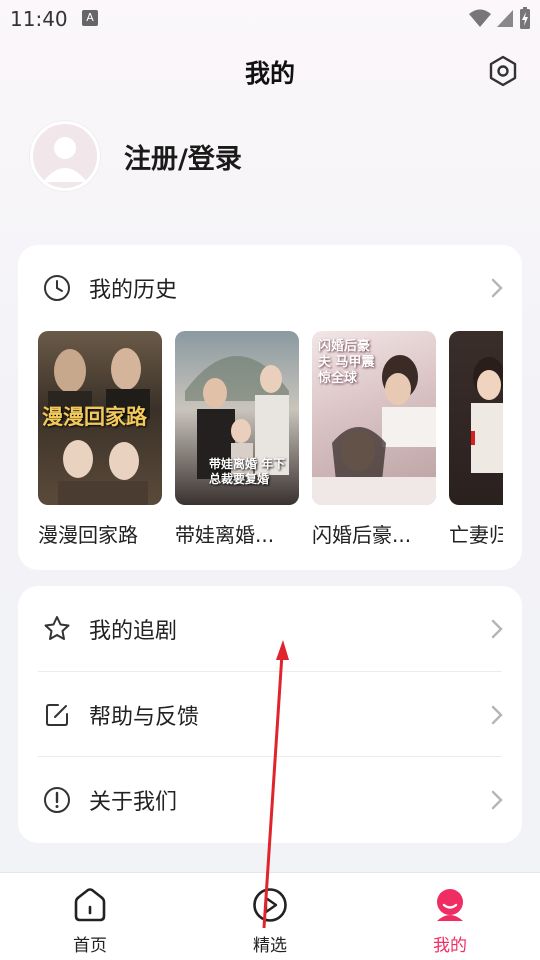 The width and height of the screenshot is (540, 960). I want to click on history-poster, so click(476, 418).